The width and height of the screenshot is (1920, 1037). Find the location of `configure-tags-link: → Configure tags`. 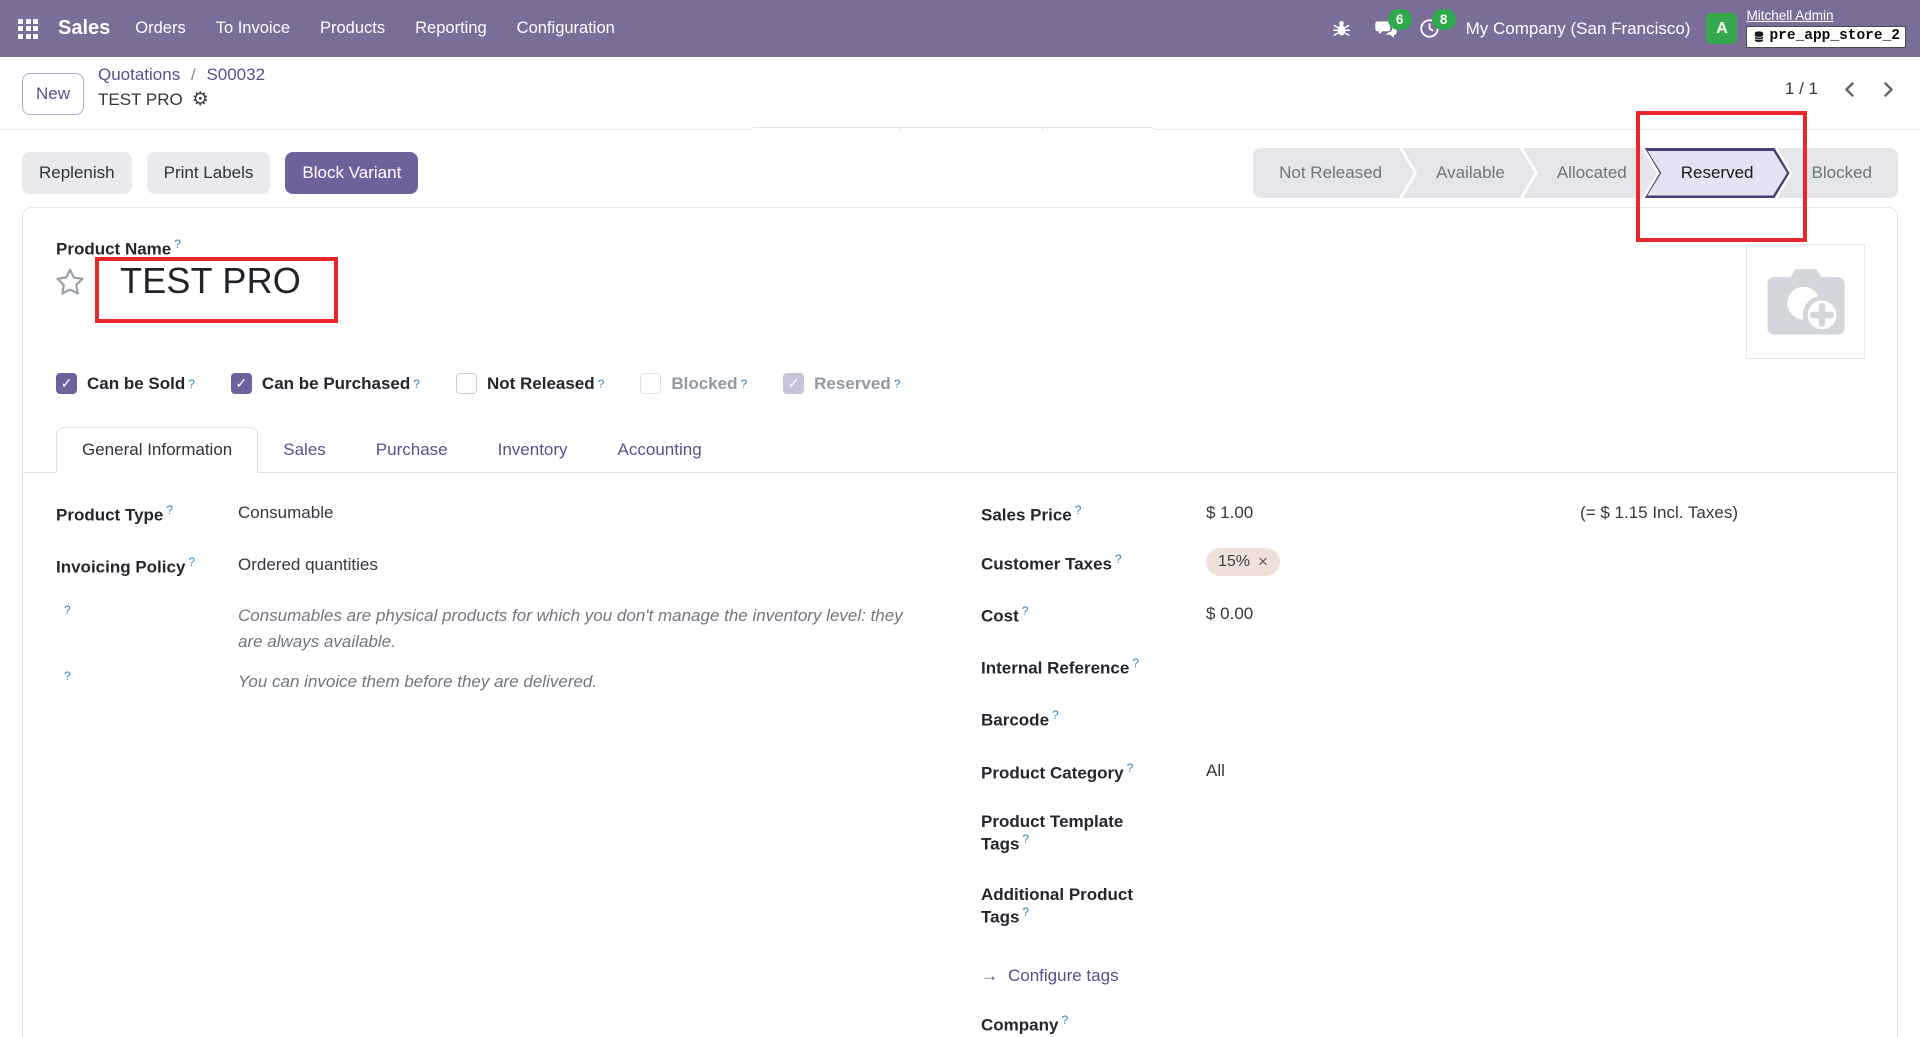

configure-tags-link: → Configure tags is located at coordinates (1050, 976).